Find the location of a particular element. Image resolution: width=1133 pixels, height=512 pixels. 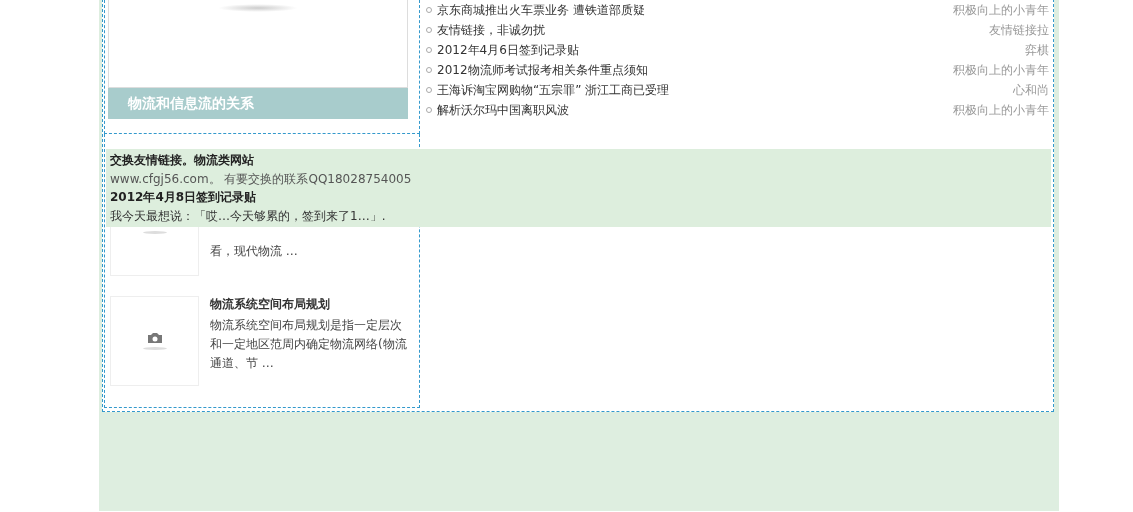

post-title: 2012物流师考试报考相关条件重点须知 is located at coordinates (542, 69).